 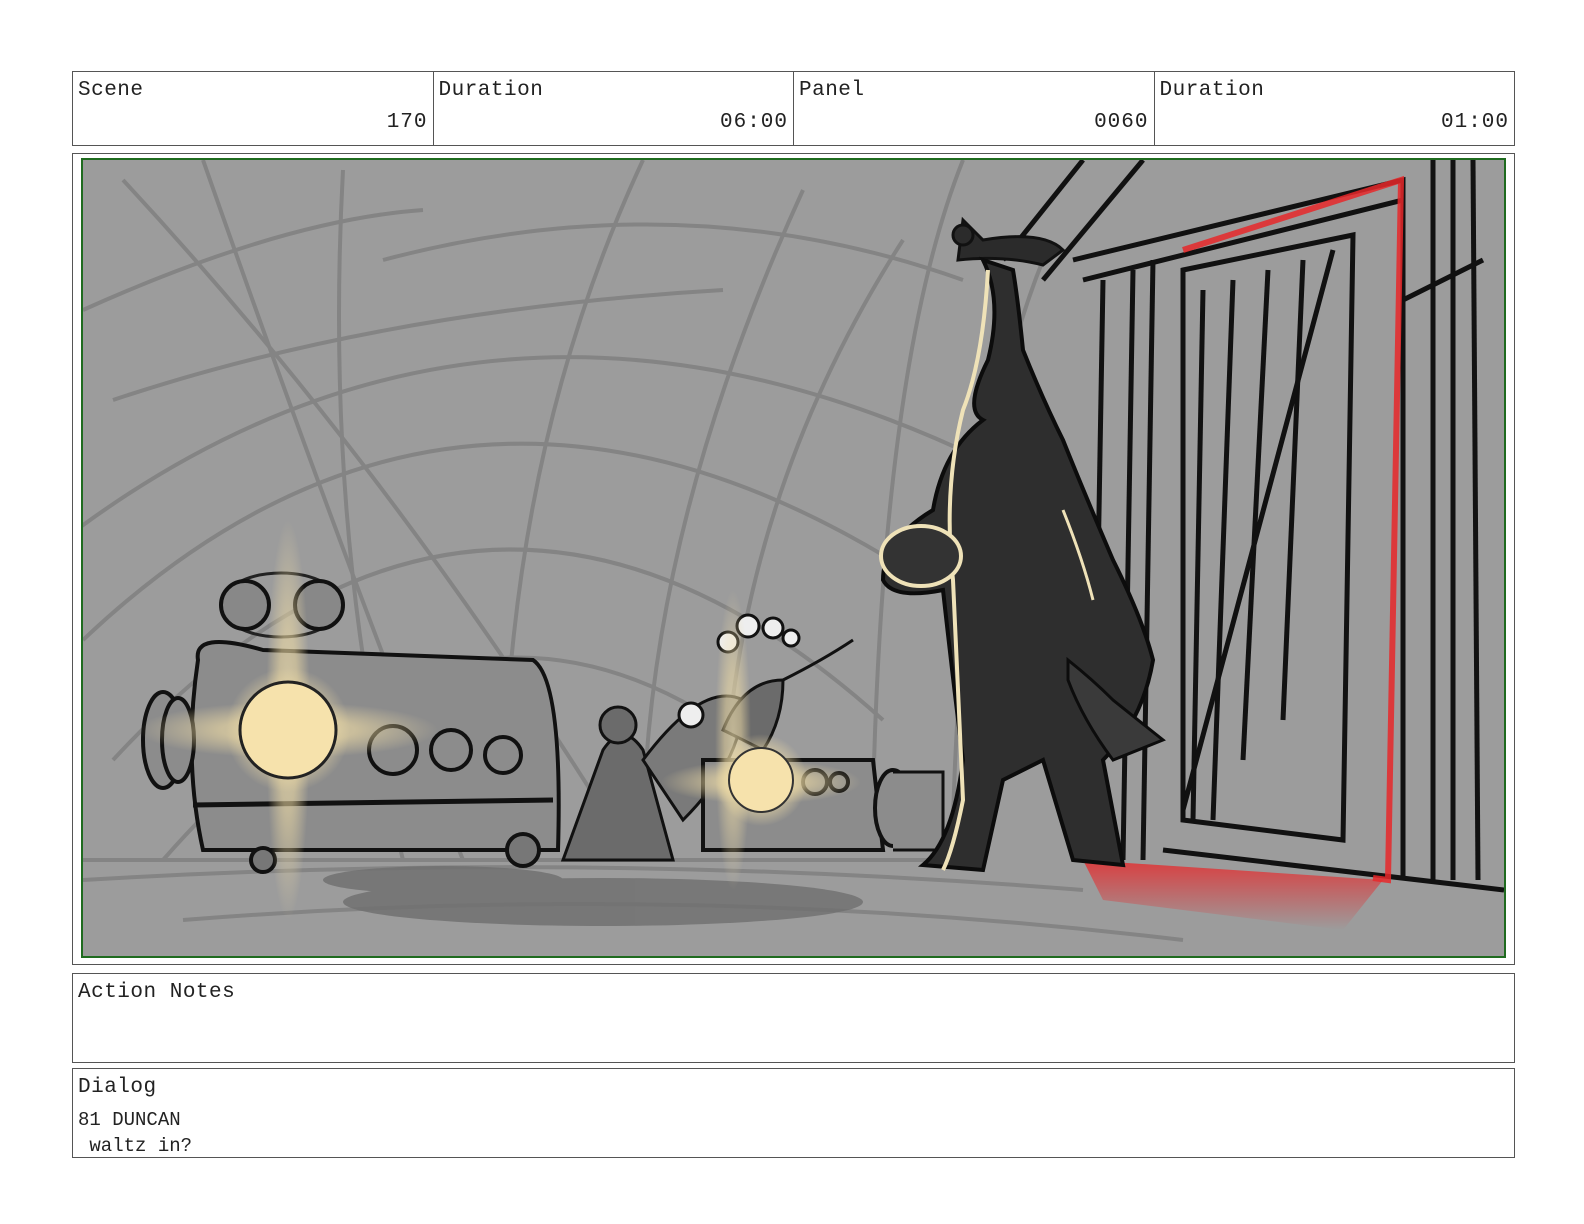 I want to click on dialog-text-line: waltz in?, so click(x=135, y=1146).